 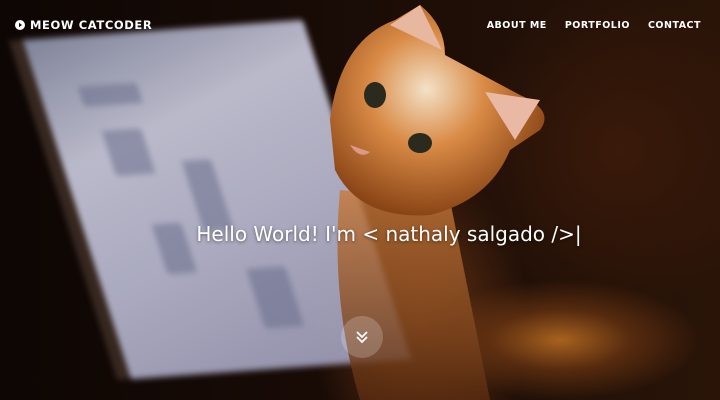 What do you see at coordinates (389, 234) in the screenshot?
I see `hero-headline: Hello World! I'm < nathaly salgado />|` at bounding box center [389, 234].